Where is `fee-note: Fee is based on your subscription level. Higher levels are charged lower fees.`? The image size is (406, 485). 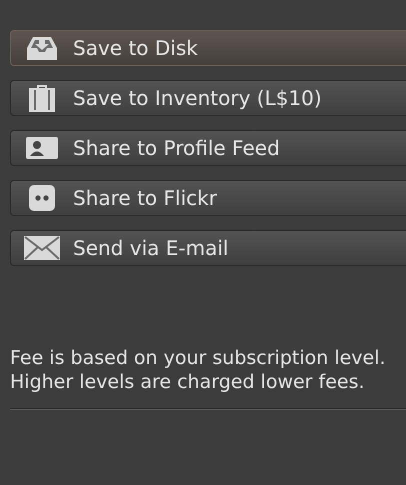
fee-note: Fee is based on your subscription level. Higher levels are charged lower fees. is located at coordinates (198, 370).